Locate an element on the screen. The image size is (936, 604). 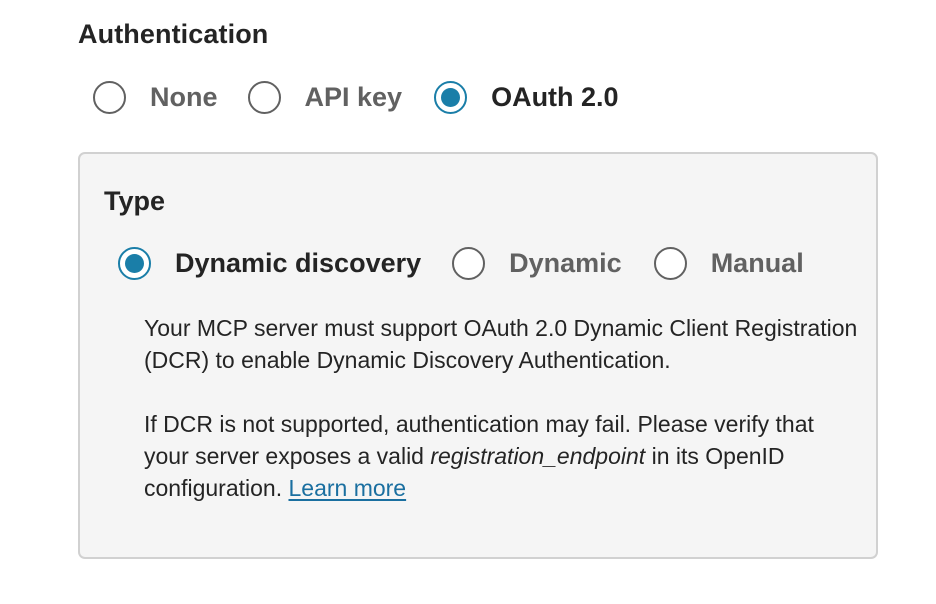
auth-option-api-key-label: API key is located at coordinates (354, 97).